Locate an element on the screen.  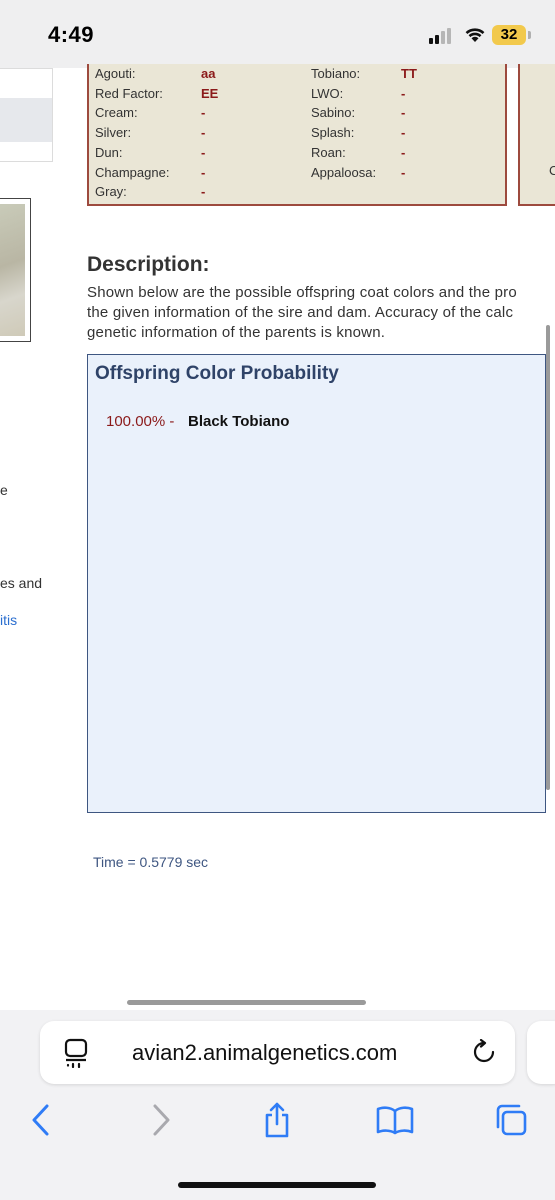
home-indicator is located at coordinates (277, 1185).